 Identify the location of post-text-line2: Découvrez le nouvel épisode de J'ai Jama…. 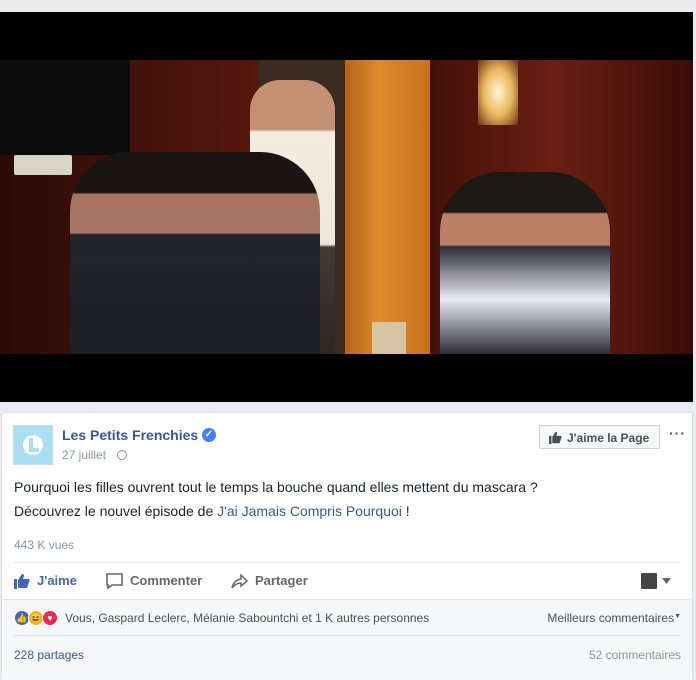
(212, 511).